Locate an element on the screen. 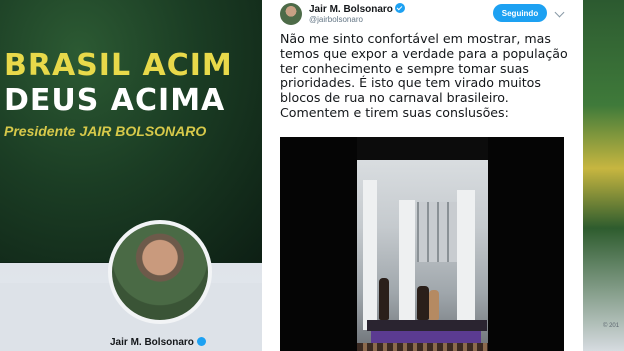 This screenshot has height=351, width=624. video-letterbox is located at coordinates (422, 148).